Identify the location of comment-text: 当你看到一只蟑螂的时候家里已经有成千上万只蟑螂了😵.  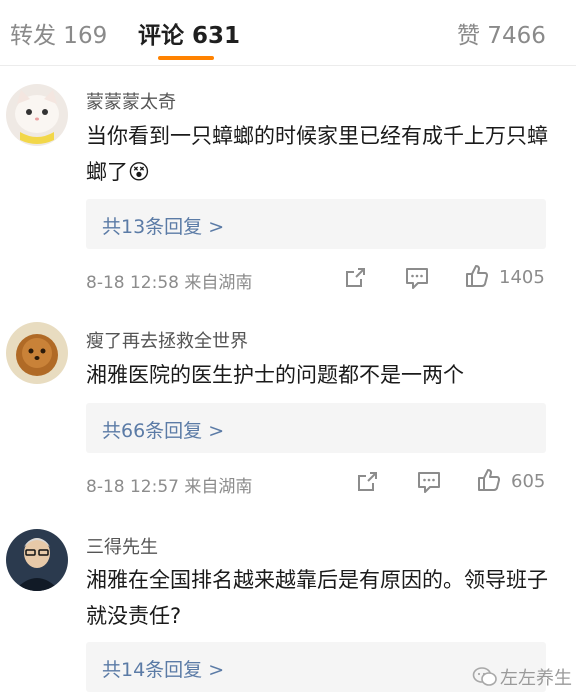
(317, 154).